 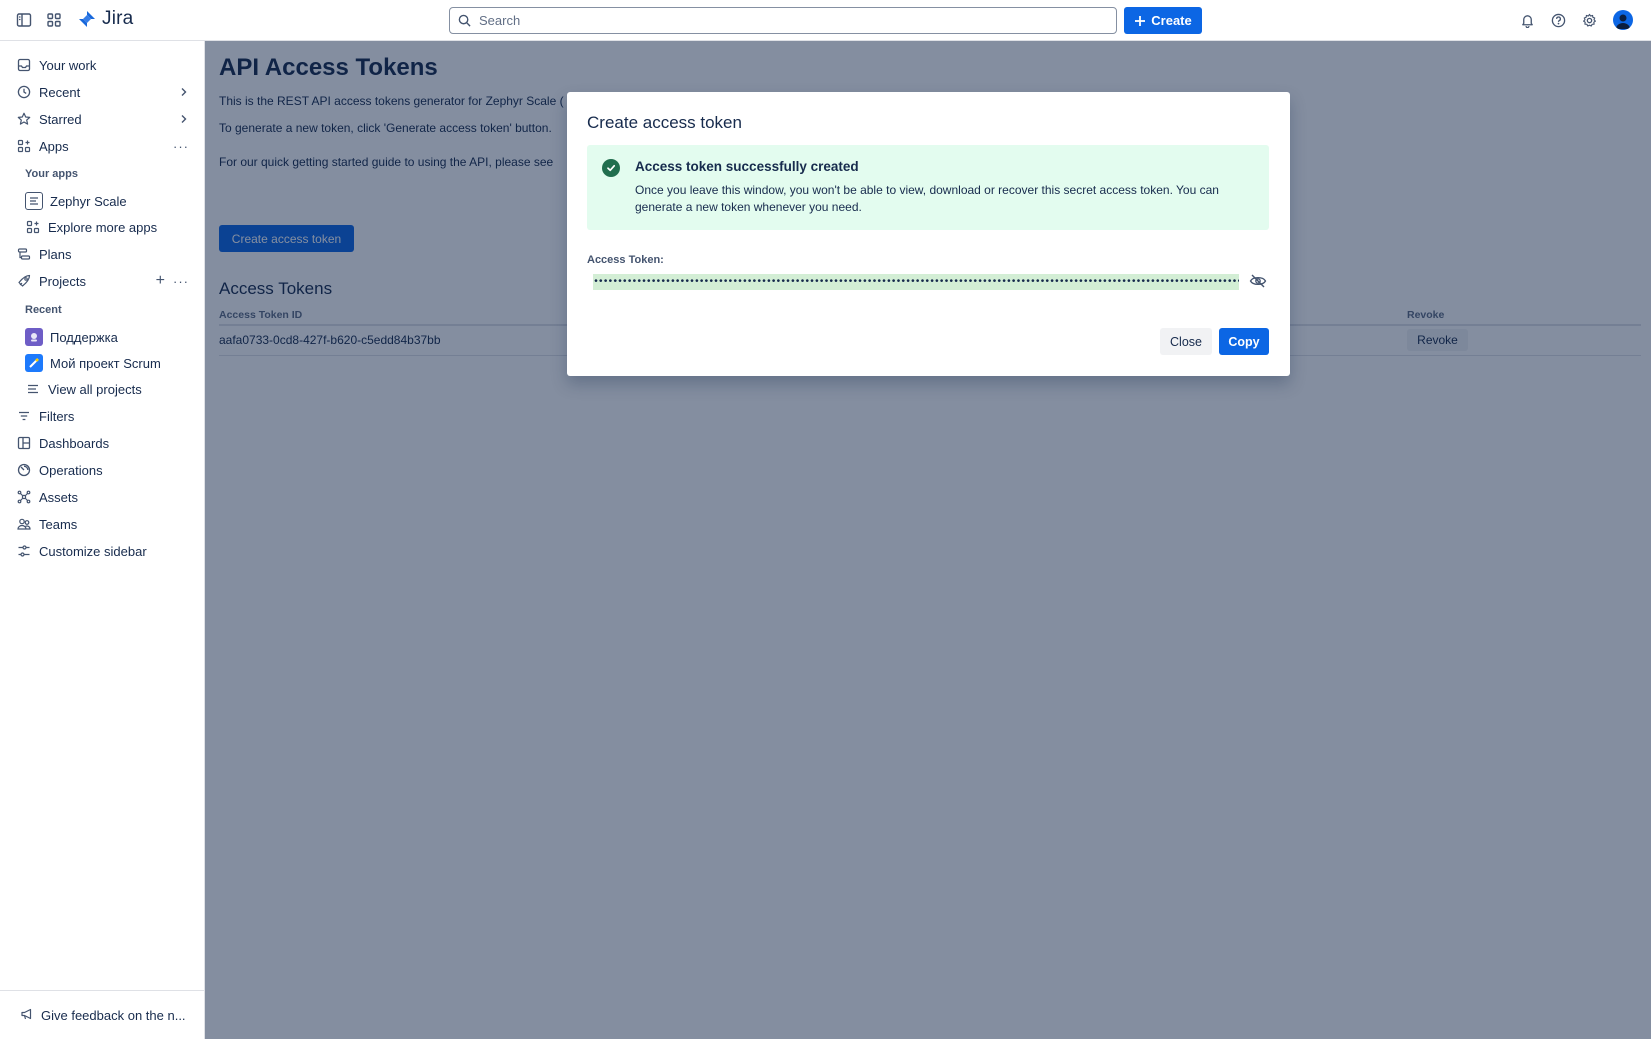 I want to click on app-name: Jira, so click(x=118, y=18).